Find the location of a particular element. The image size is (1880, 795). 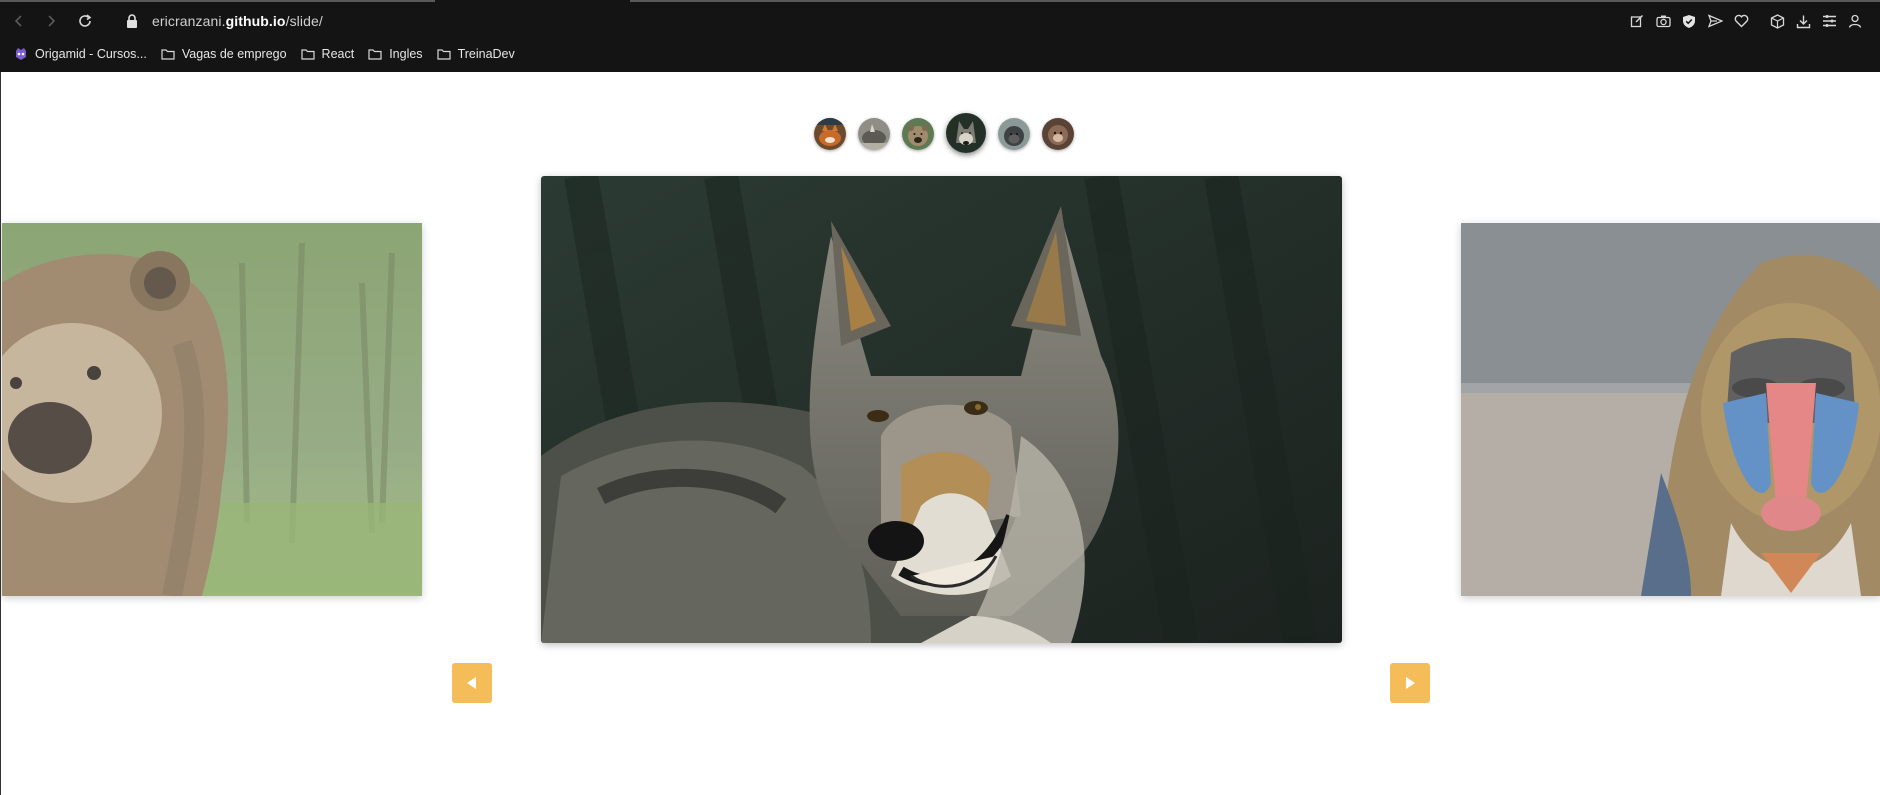

next-arrow-icon is located at coordinates (1410, 683).